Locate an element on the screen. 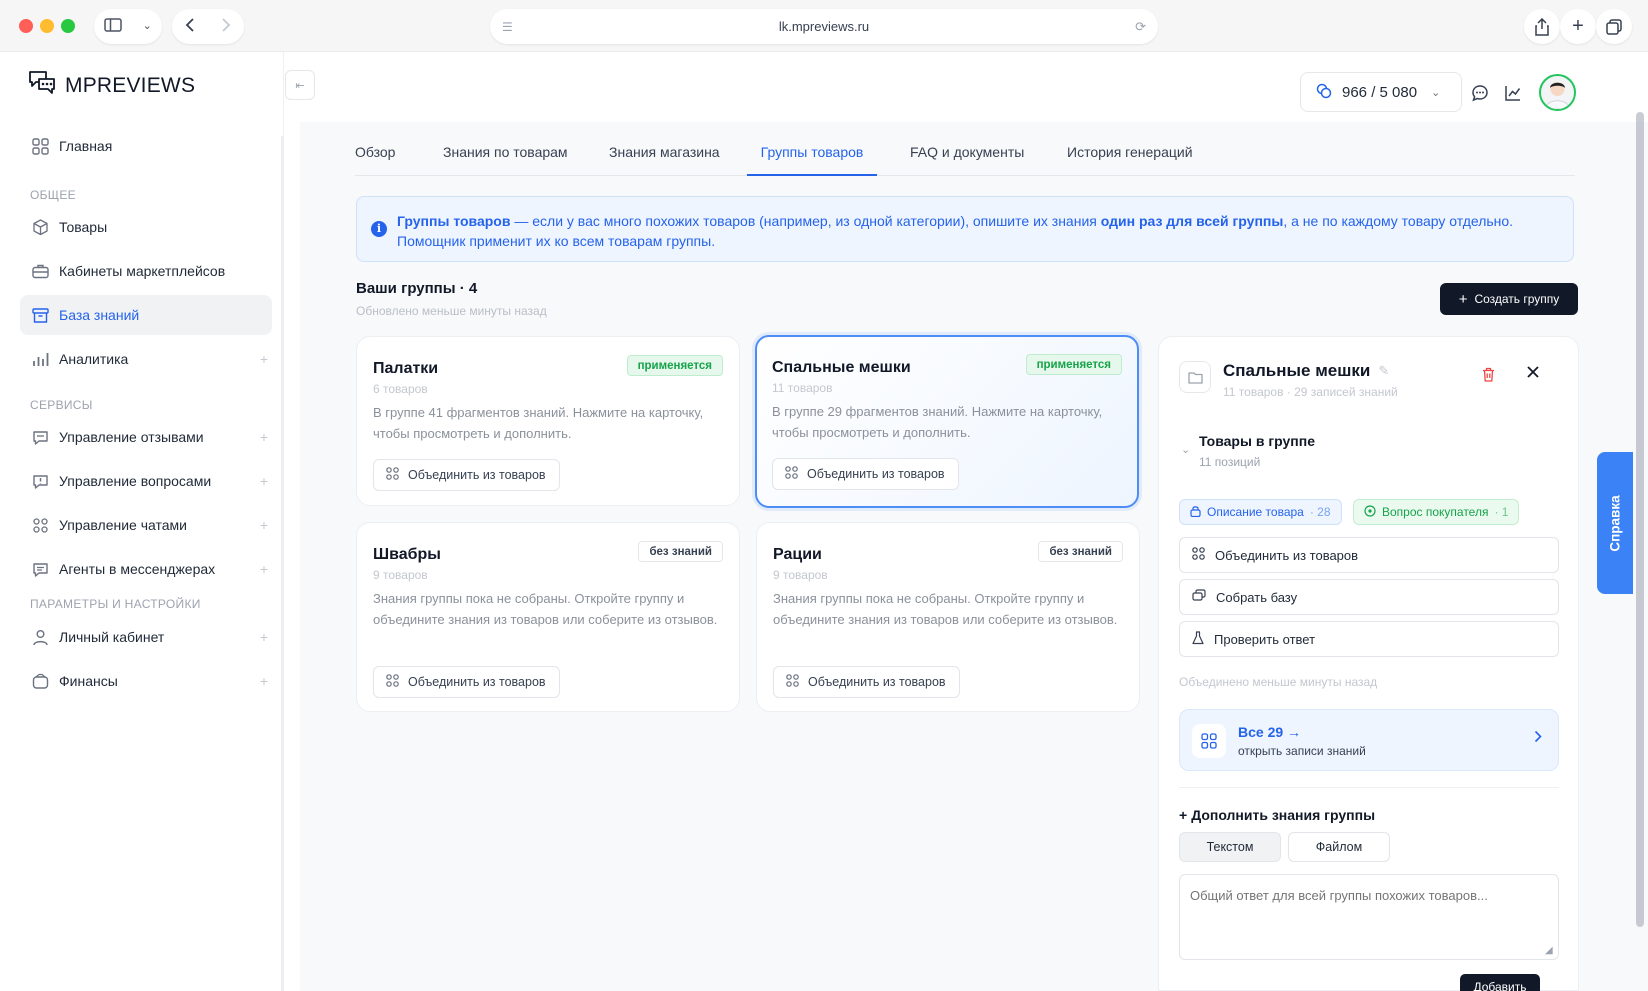 The width and height of the screenshot is (1648, 991). chat-button is located at coordinates (1480, 93).